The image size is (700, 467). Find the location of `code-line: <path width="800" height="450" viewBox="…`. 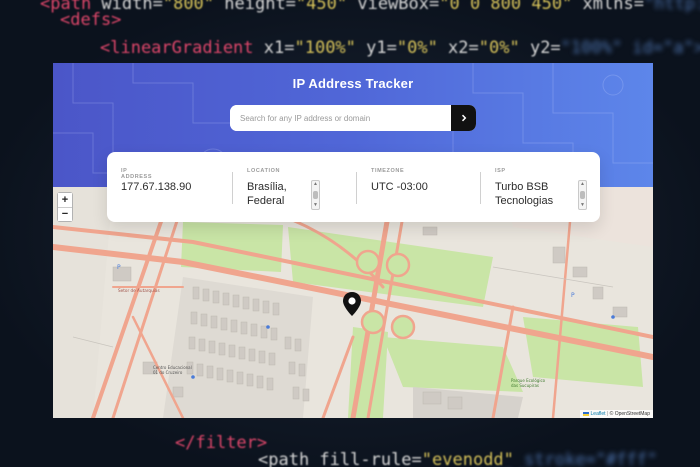

code-line: <path width="800" height="450" viewBox="… is located at coordinates (370, 7).